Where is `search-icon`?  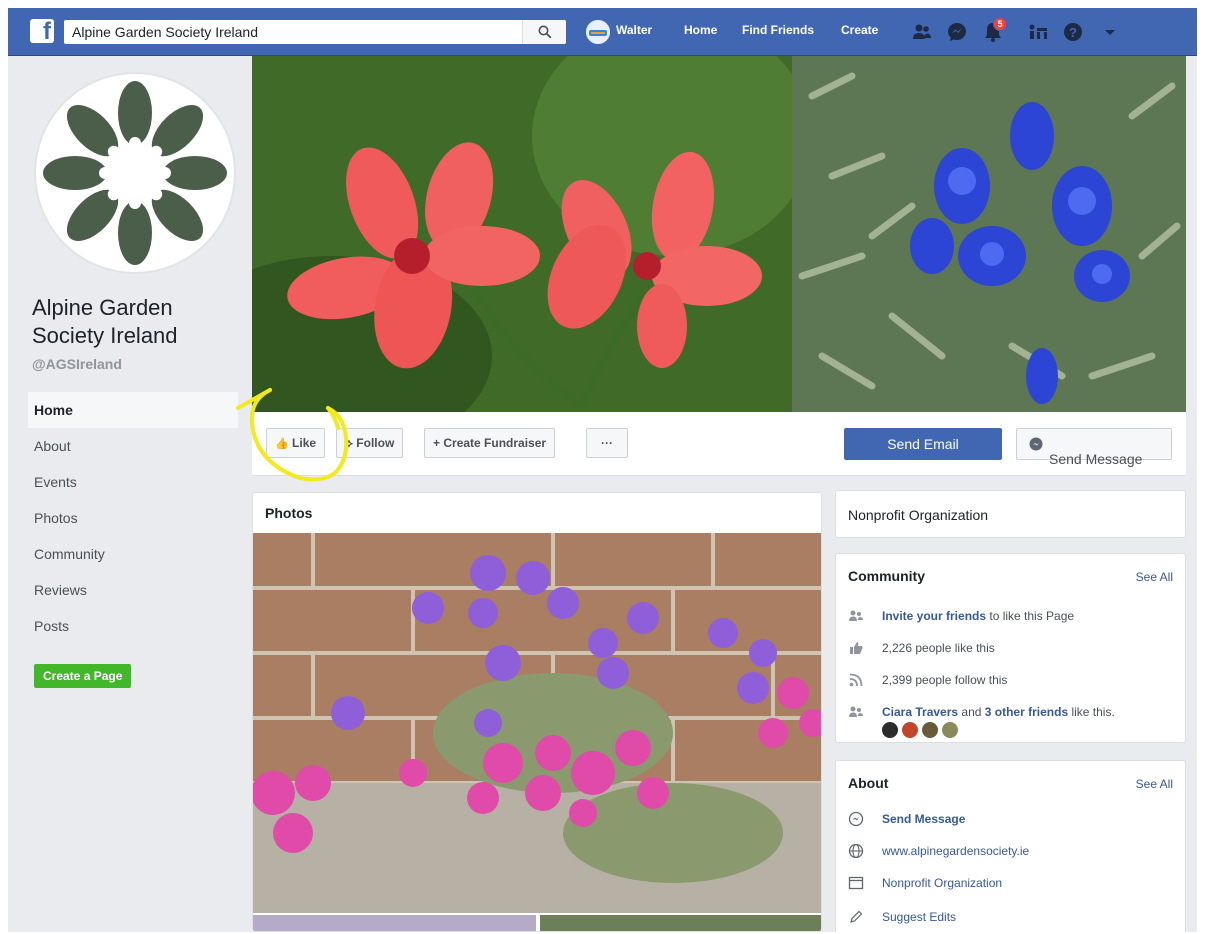
search-icon is located at coordinates (545, 32).